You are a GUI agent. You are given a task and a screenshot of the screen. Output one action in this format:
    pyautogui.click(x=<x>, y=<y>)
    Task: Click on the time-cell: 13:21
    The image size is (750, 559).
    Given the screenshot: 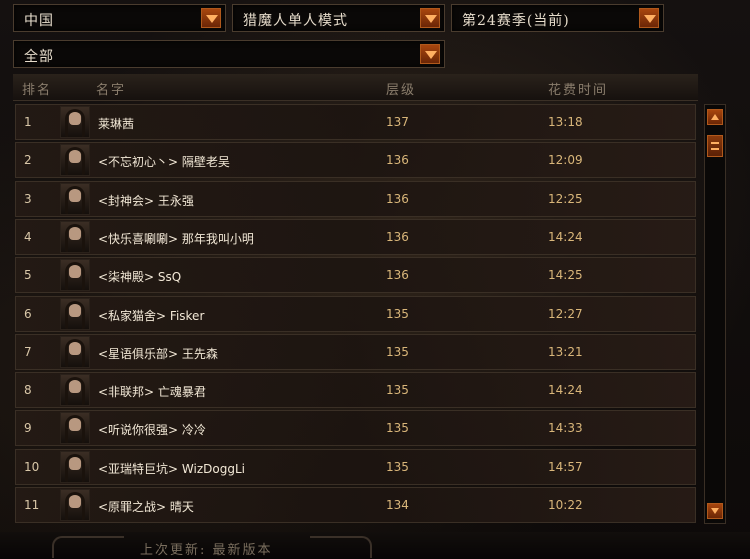 What is the action you would take?
    pyautogui.click(x=565, y=351)
    